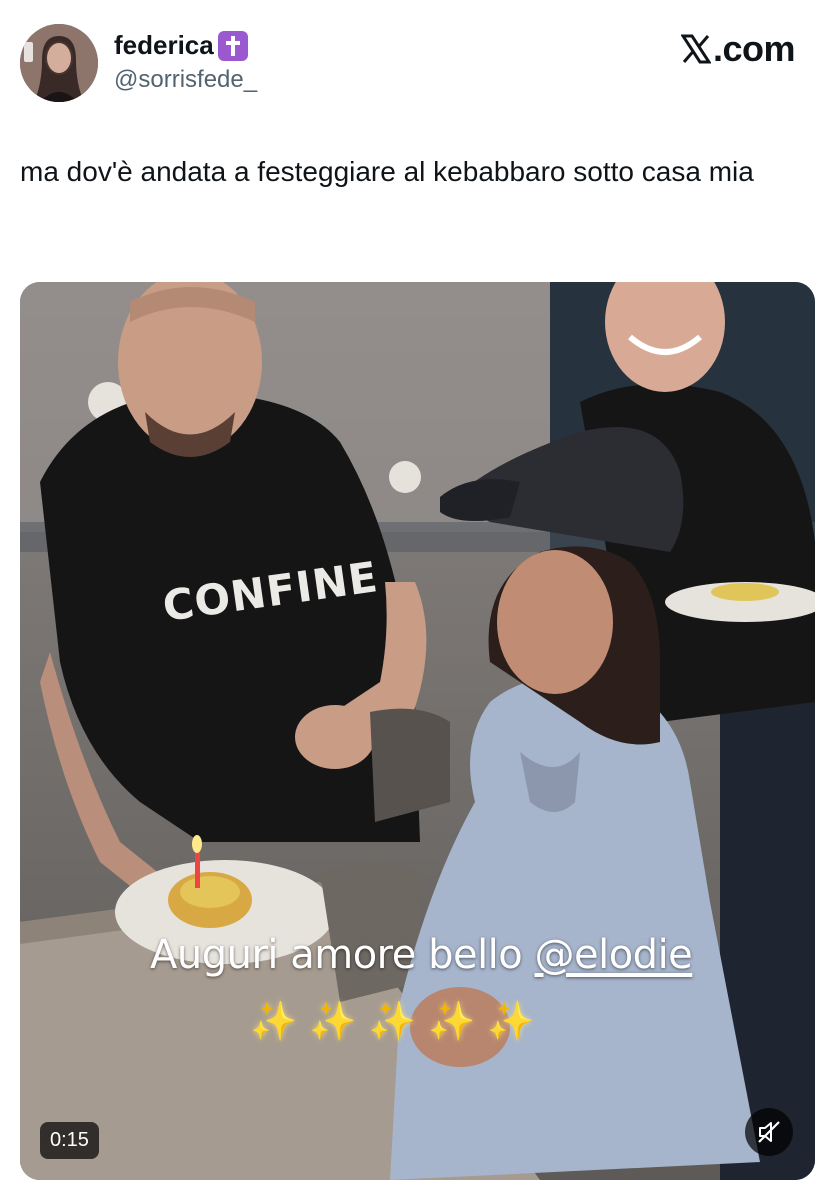 Image resolution: width=835 pixels, height=1200 pixels. I want to click on speaker-muted-icon, so click(769, 1132).